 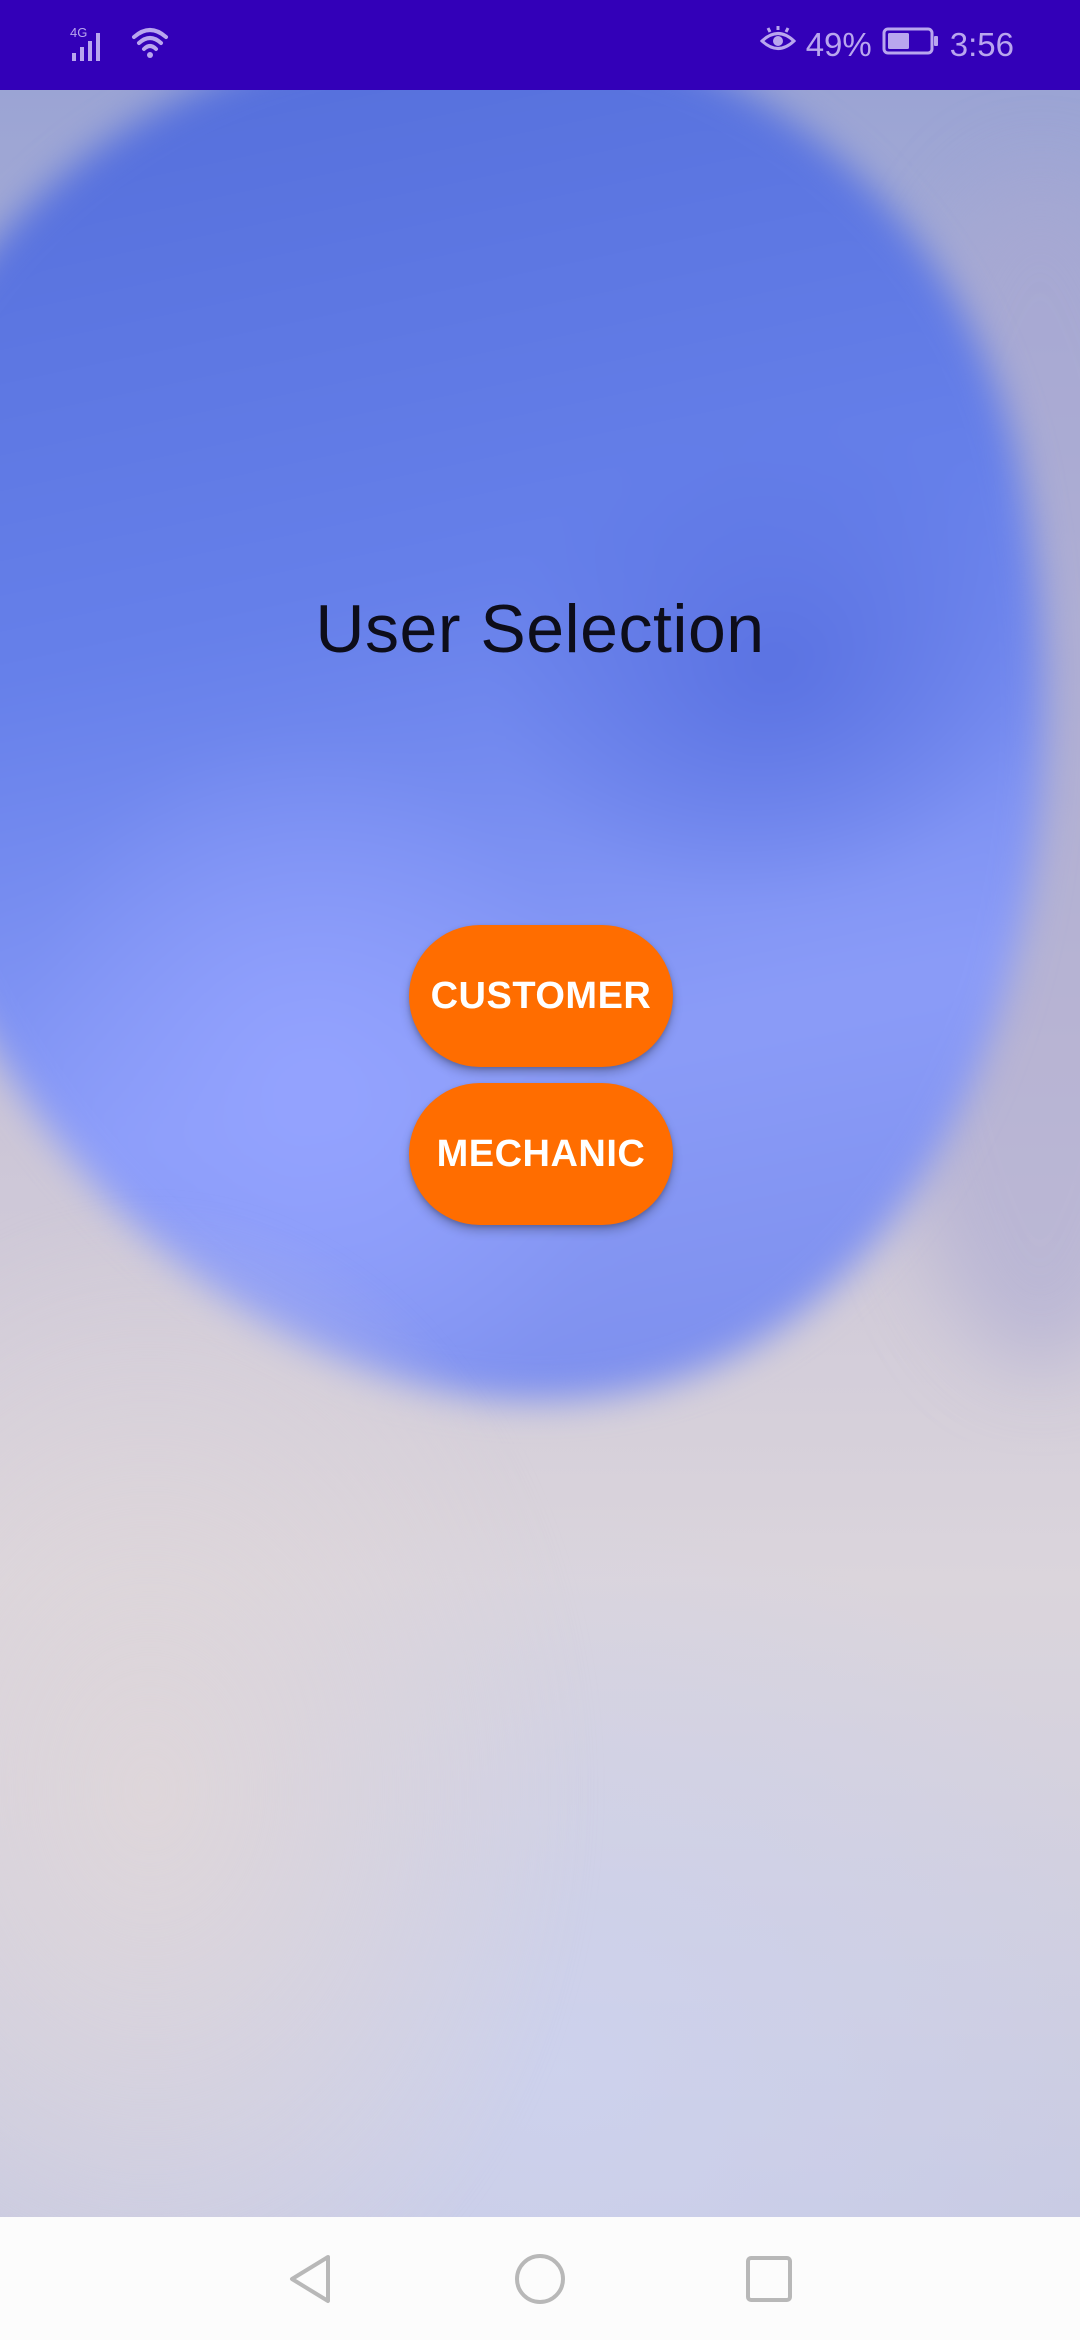 I want to click on mechanic-button: MECHANIC, so click(x=541, y=1154).